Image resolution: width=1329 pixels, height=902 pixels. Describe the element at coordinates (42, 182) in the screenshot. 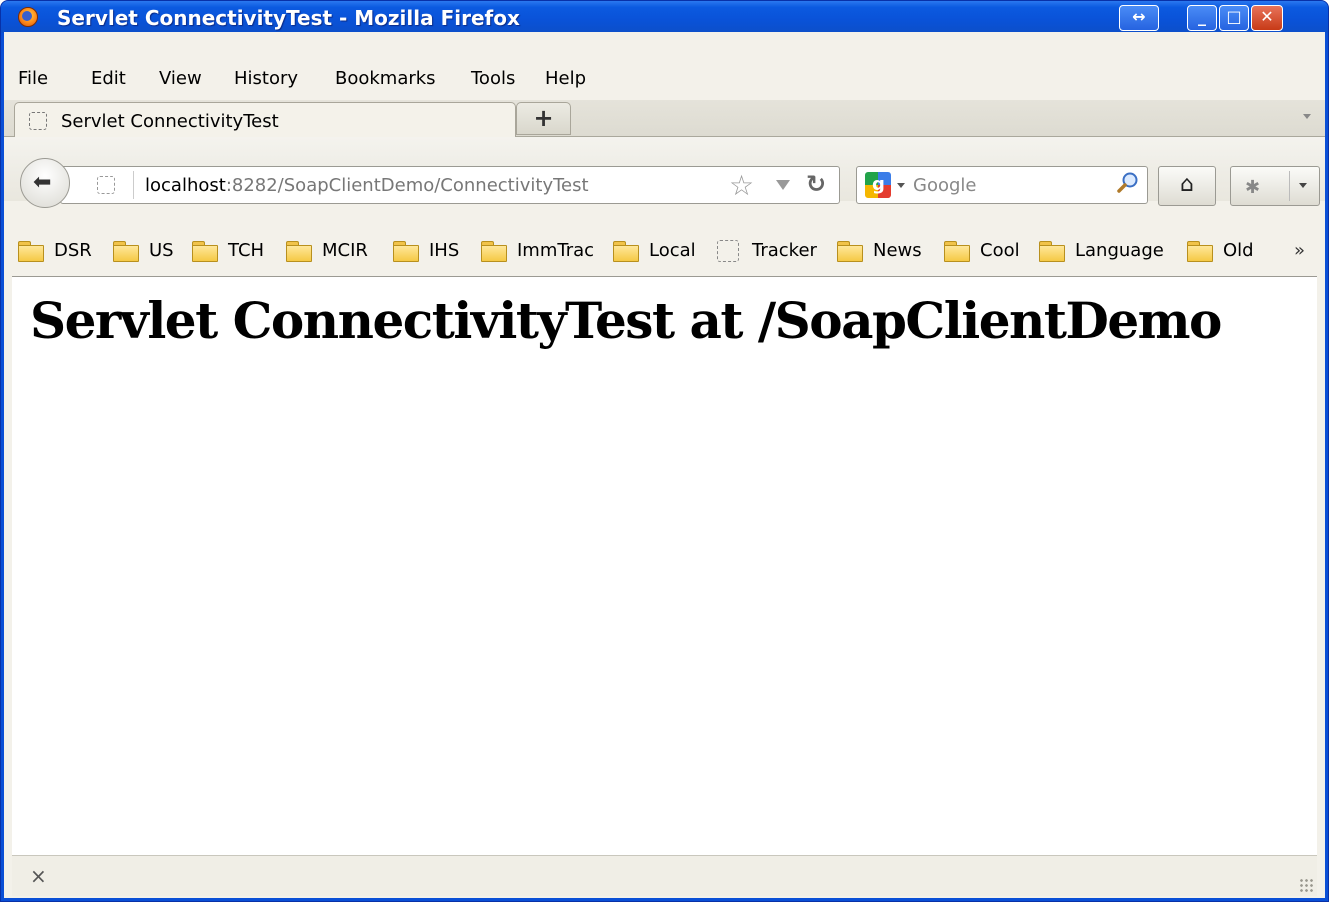

I see `back-arrow-icon: ⬅` at that location.